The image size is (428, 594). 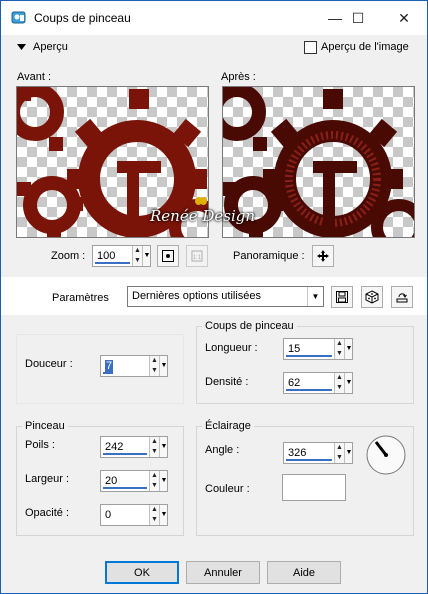 What do you see at coordinates (47, 513) in the screenshot?
I see `opacite-label: Opacité :` at bounding box center [47, 513].